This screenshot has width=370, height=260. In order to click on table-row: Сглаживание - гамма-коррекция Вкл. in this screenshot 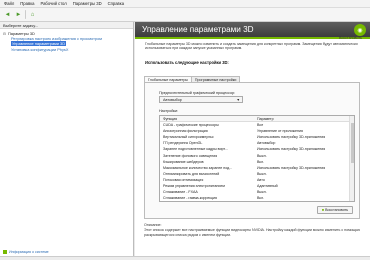, I will do `click(257, 198)`.